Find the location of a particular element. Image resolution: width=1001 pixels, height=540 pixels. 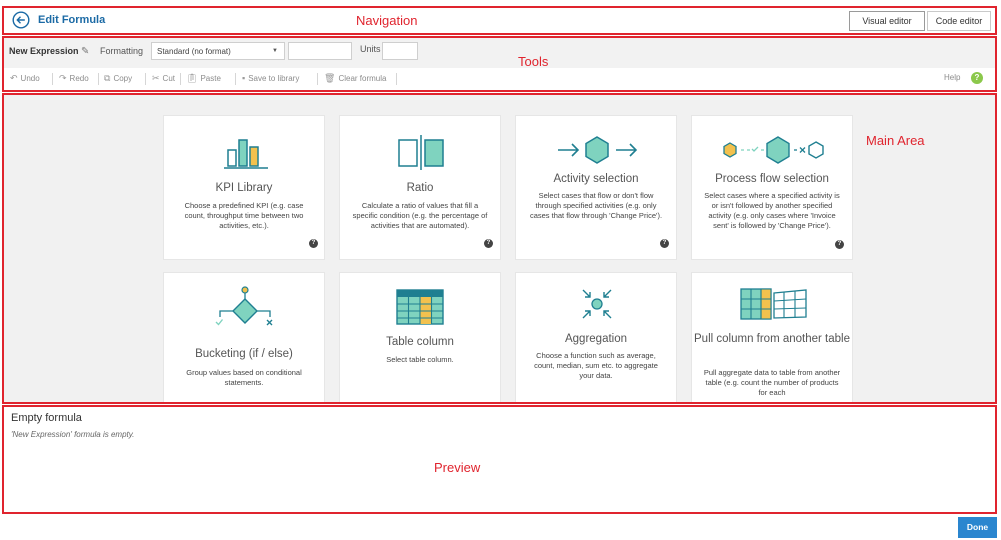

card-title: Pull column from another table is located at coordinates (772, 339).